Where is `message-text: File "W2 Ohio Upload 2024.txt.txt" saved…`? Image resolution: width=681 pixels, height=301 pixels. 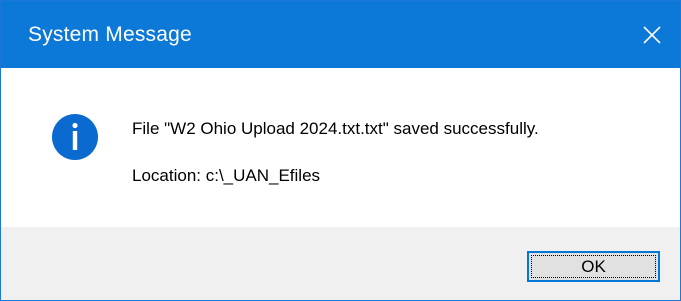
message-text: File "W2 Ohio Upload 2024.txt.txt" saved… is located at coordinates (335, 128).